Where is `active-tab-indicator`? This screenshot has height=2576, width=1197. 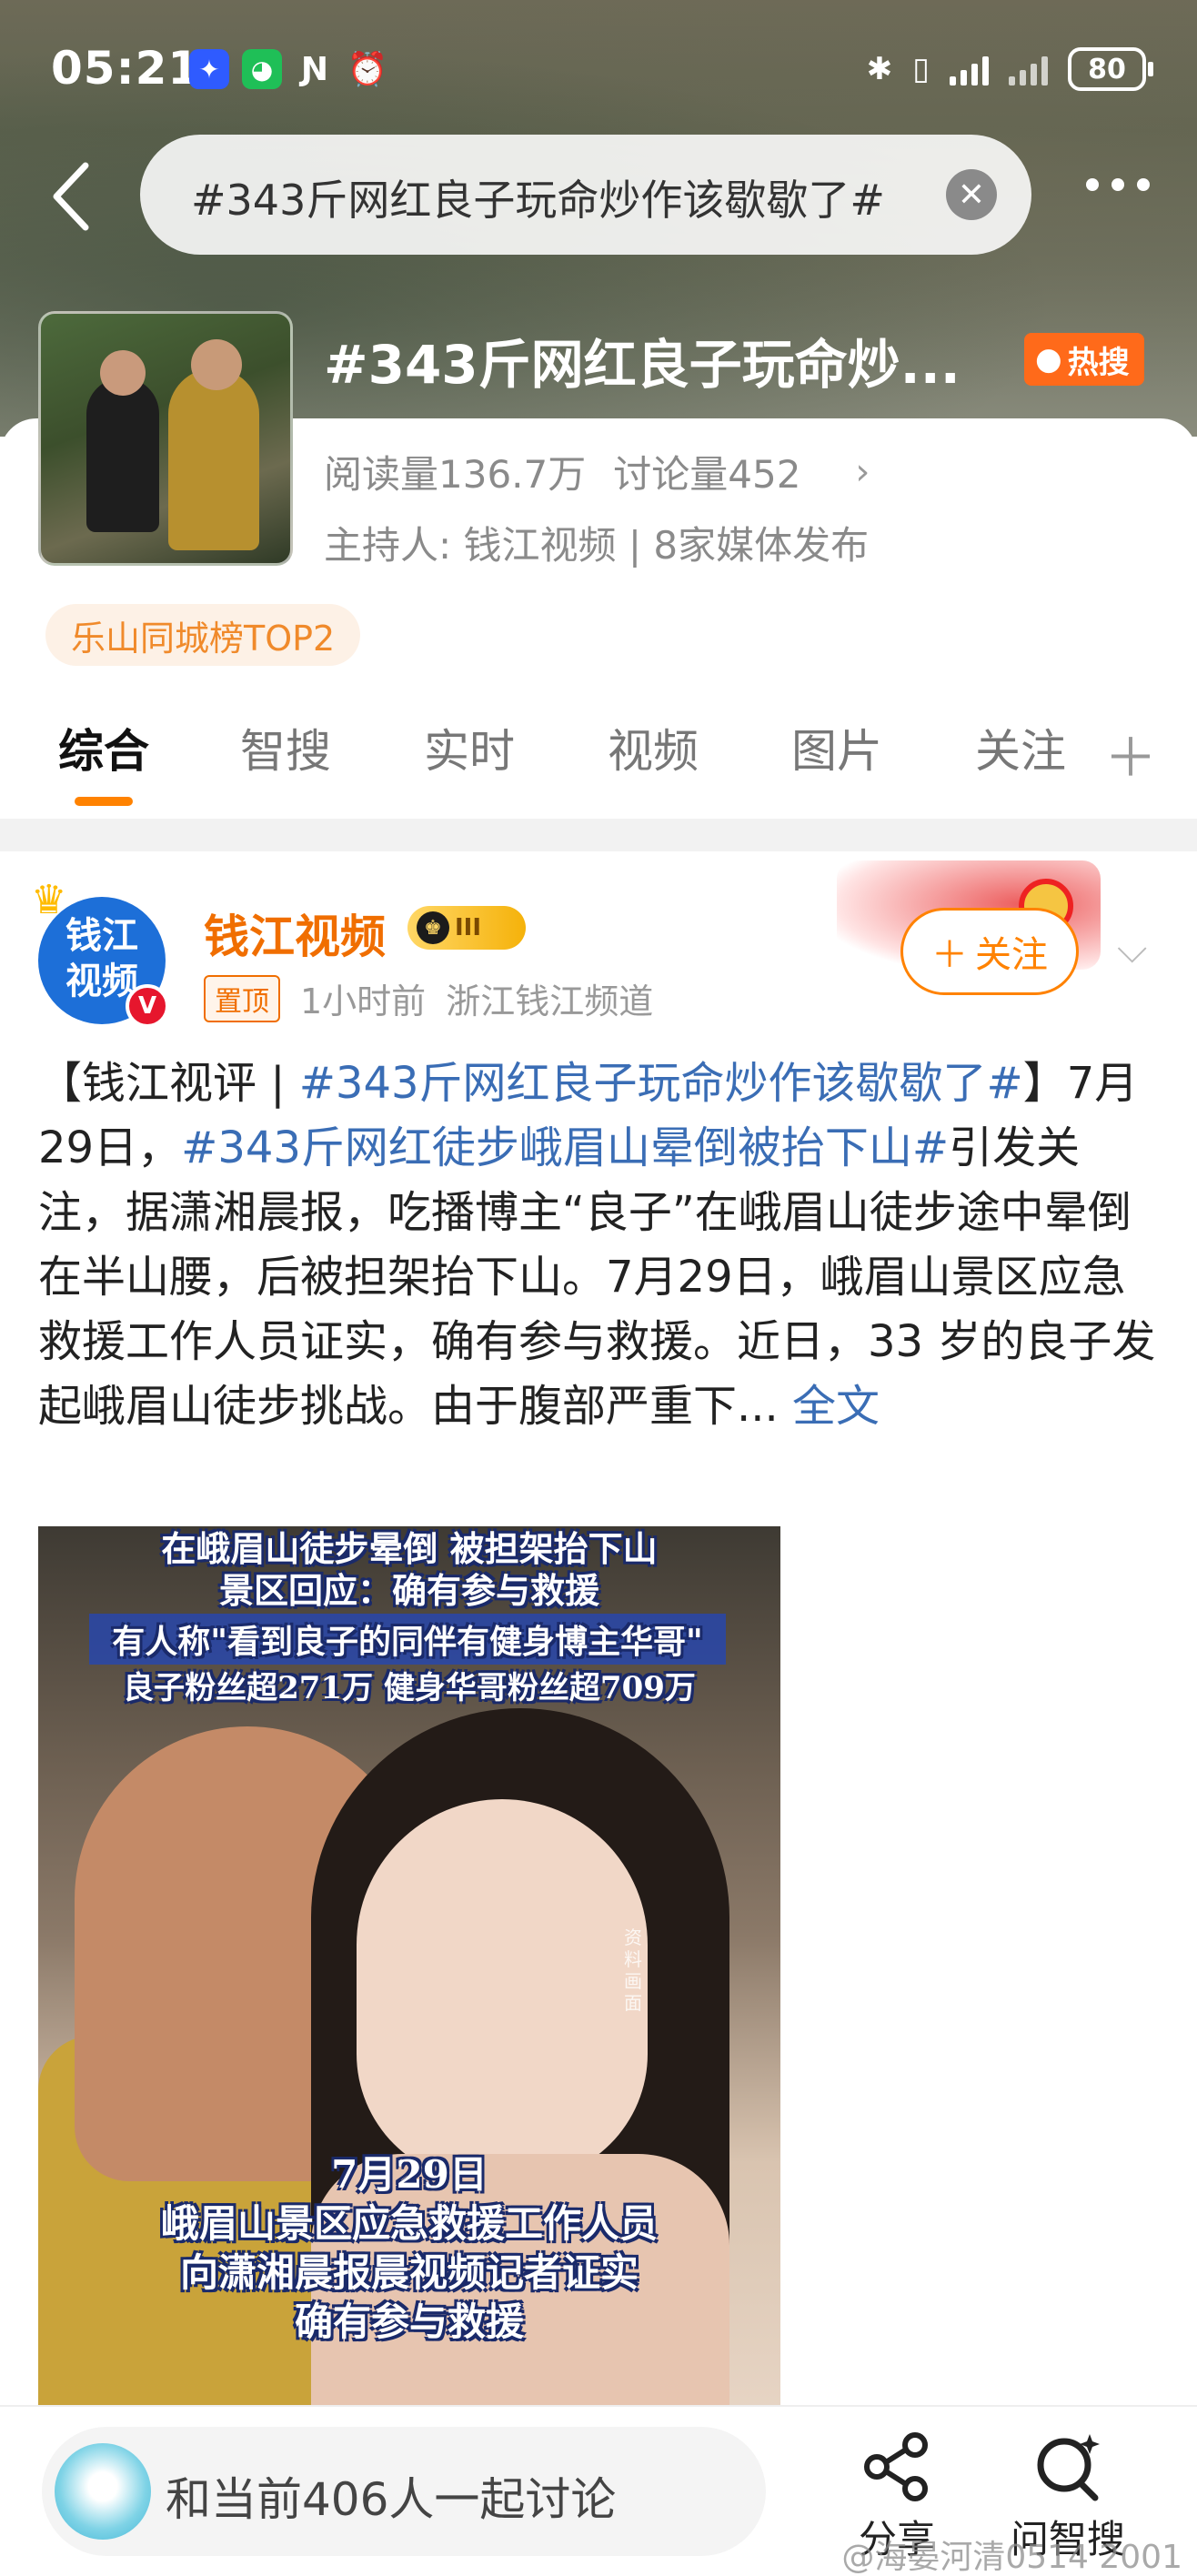
active-tab-indicator is located at coordinates (104, 801).